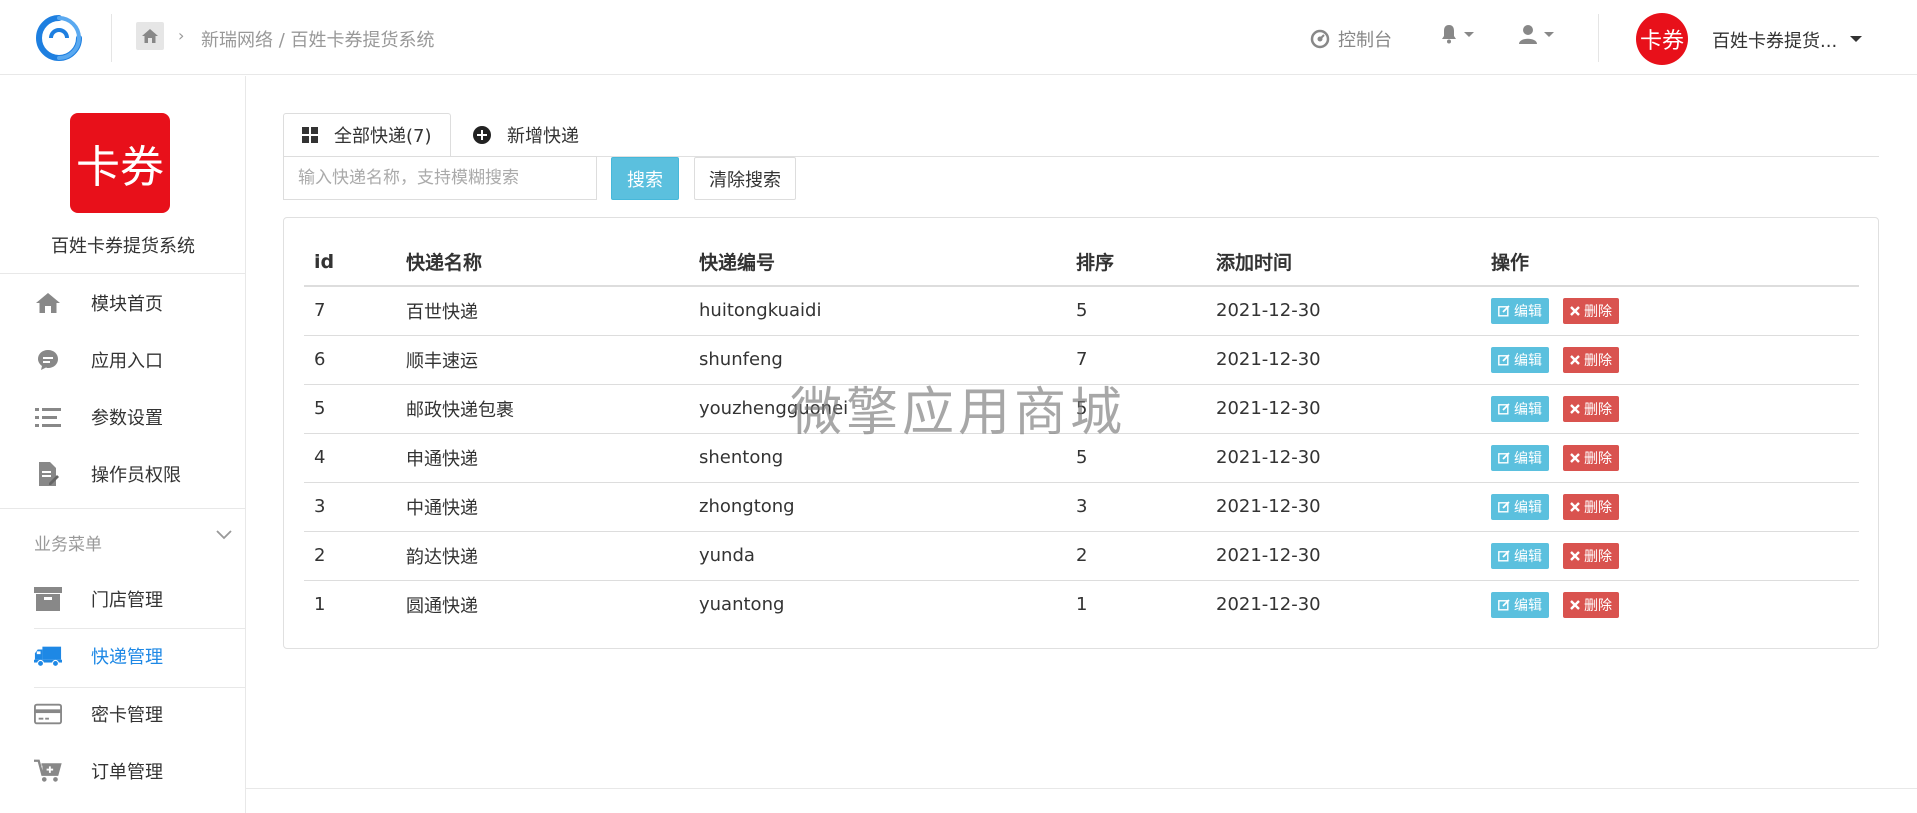 Image resolution: width=1917 pixels, height=813 pixels. Describe the element at coordinates (1449, 34) in the screenshot. I see `bell-icon` at that location.